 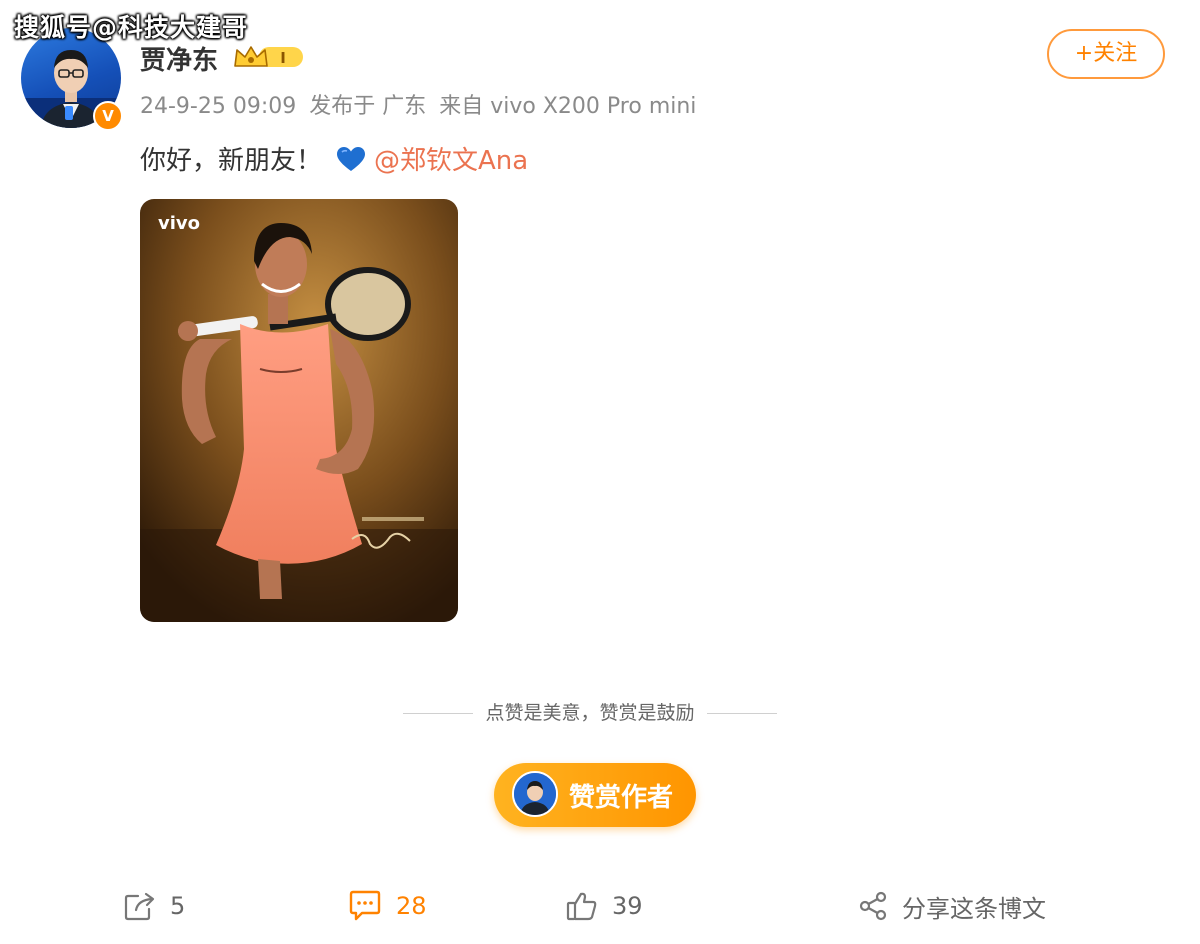 I want to click on repost-button: 5, so click(x=154, y=906).